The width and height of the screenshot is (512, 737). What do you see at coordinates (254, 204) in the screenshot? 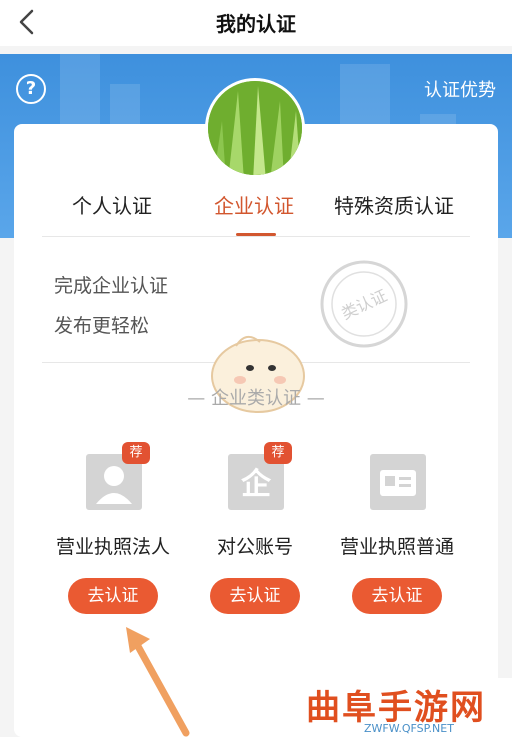
I see `tab-enterprise: 企业认证` at bounding box center [254, 204].